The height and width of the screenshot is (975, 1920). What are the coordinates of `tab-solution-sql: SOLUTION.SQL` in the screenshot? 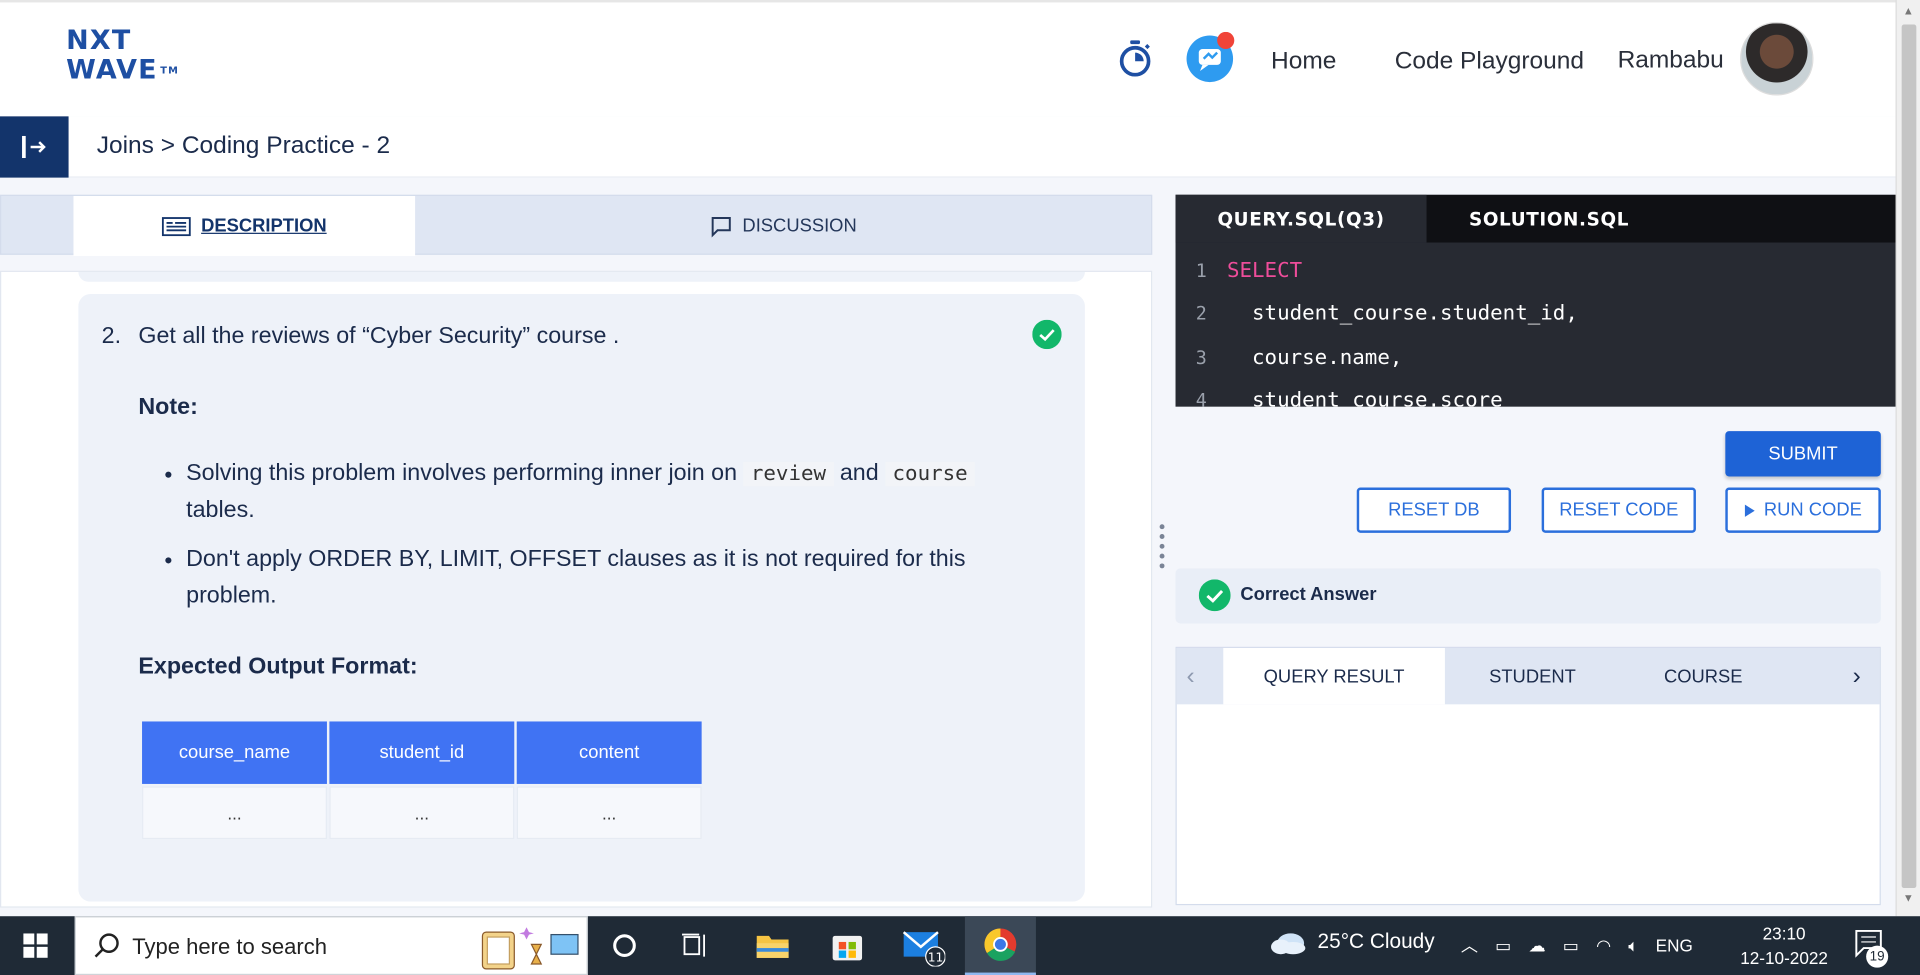 It's located at (1549, 219).